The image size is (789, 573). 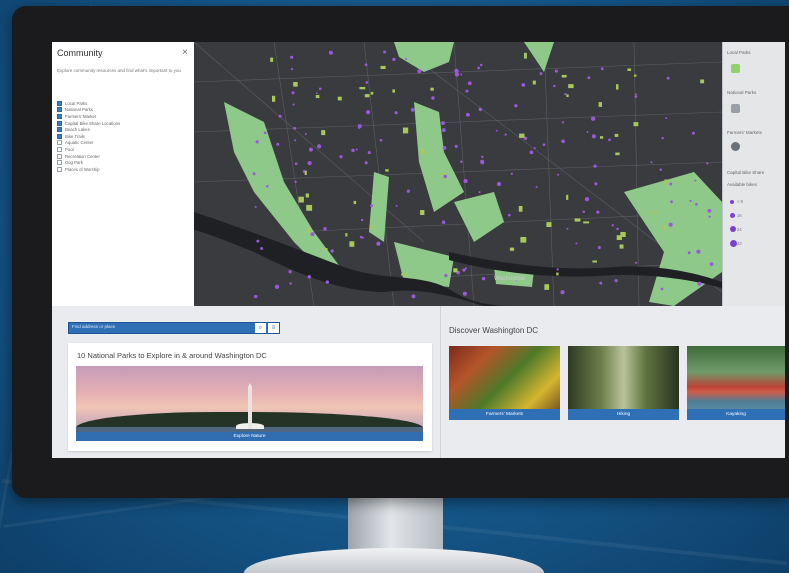 What do you see at coordinates (77, 130) in the screenshot?
I see `layer-label: Beach Lakes` at bounding box center [77, 130].